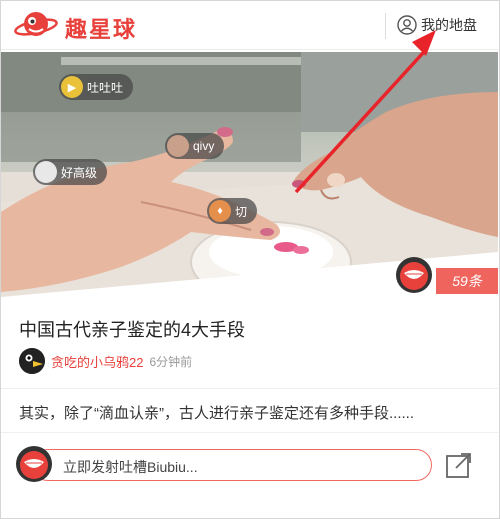 The width and height of the screenshot is (500, 519). I want to click on author-avatar, so click(32, 361).